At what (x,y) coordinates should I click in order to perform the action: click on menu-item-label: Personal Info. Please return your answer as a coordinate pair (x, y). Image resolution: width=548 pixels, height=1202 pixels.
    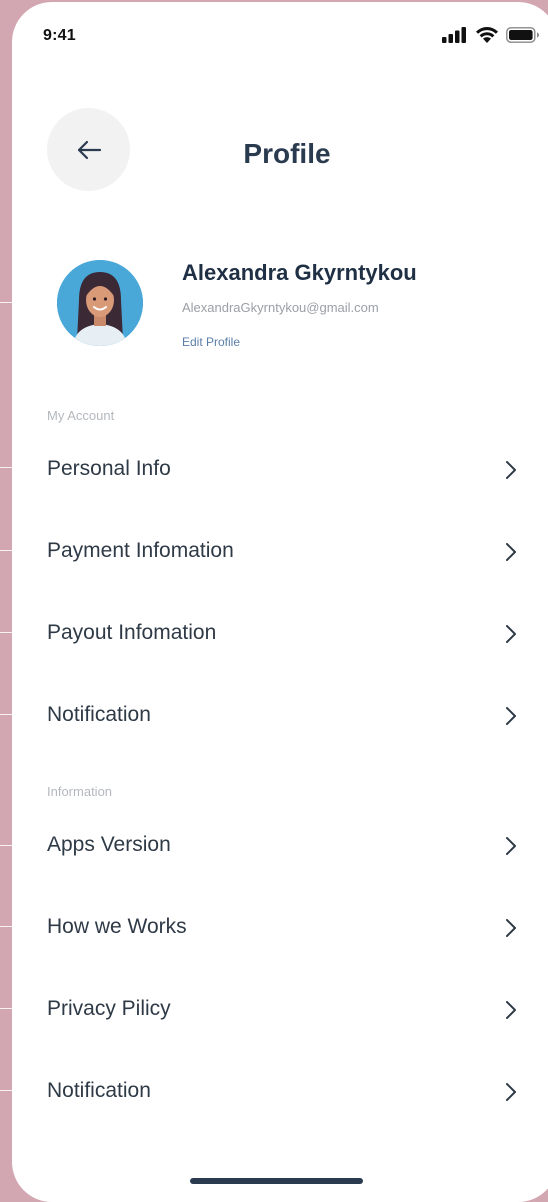
    Looking at the image, I should click on (109, 468).